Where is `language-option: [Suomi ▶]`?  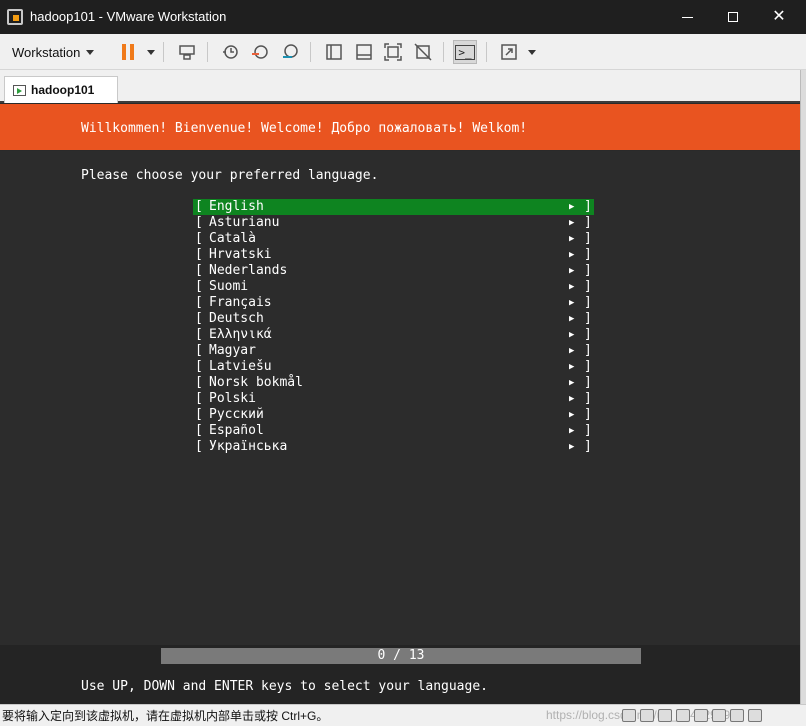
language-option: [Suomi ▶] is located at coordinates (393, 287).